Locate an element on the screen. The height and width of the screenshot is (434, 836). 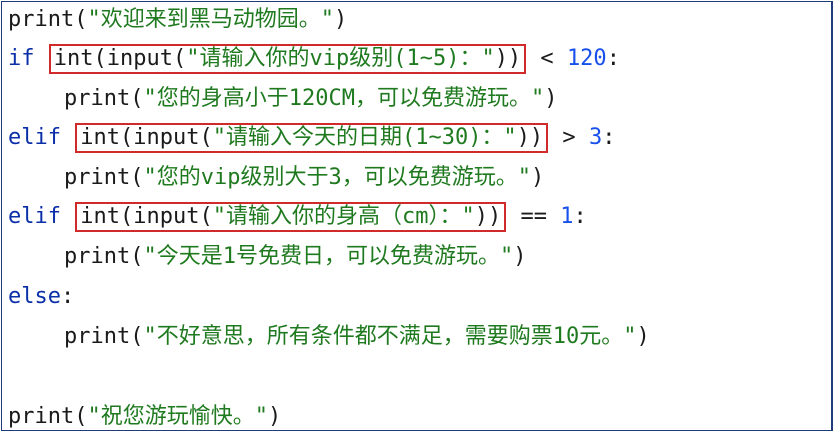
string-literal: "请输入今天的日期(1~30)：" is located at coordinates (364, 137).